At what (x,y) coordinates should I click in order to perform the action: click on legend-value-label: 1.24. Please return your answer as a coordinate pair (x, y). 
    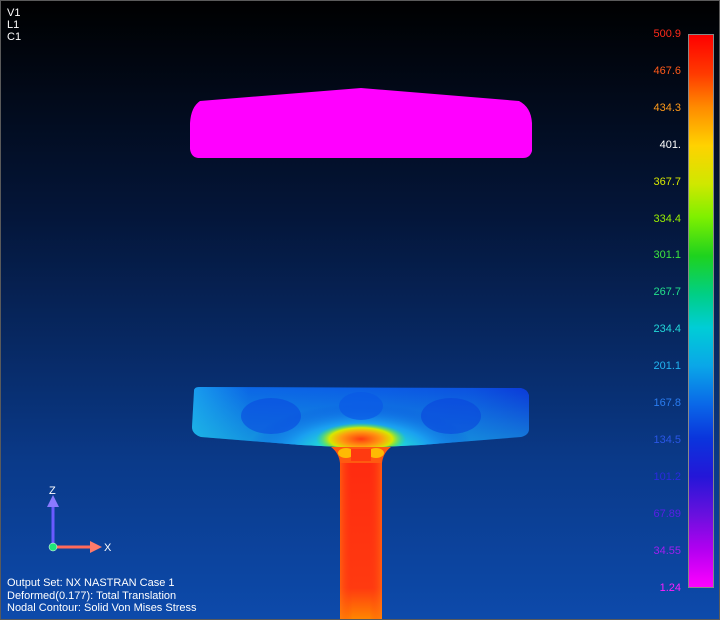
    Looking at the image, I should click on (670, 587).